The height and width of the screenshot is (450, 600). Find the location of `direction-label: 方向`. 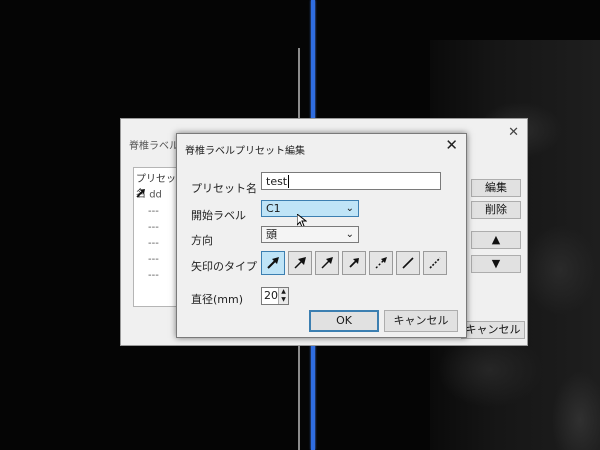

direction-label: 方向 is located at coordinates (202, 240).